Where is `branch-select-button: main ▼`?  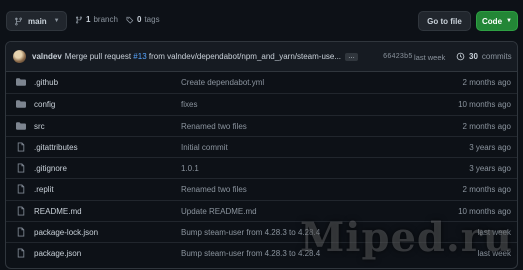 branch-select-button: main ▼ is located at coordinates (36, 21).